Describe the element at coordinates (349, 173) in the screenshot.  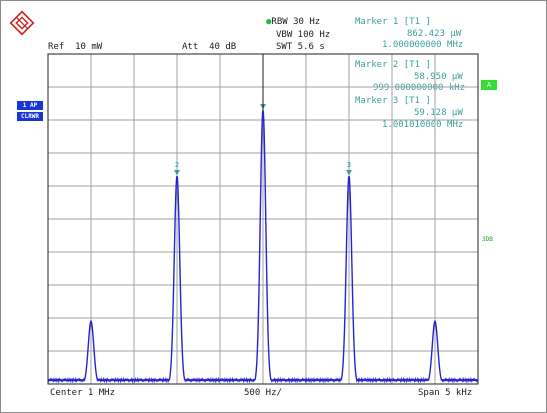
I see `marker-3-symbol` at that location.